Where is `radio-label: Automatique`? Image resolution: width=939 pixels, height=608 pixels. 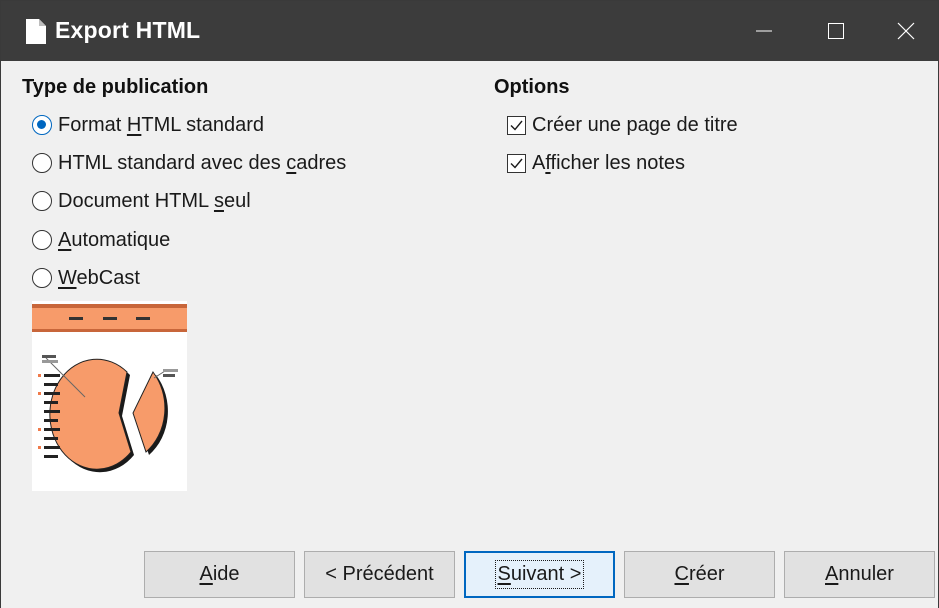
radio-label: Automatique is located at coordinates (114, 239).